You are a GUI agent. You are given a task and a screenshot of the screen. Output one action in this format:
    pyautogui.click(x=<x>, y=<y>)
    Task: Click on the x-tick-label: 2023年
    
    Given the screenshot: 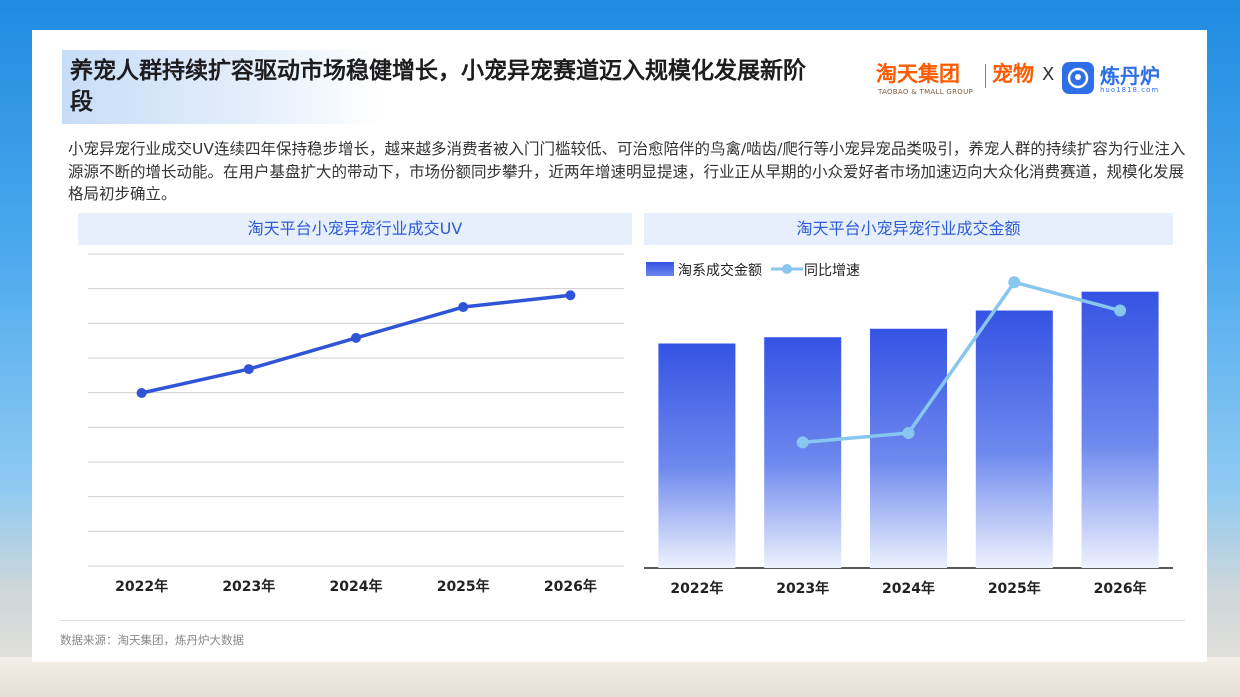 What is the action you would take?
    pyautogui.click(x=802, y=588)
    